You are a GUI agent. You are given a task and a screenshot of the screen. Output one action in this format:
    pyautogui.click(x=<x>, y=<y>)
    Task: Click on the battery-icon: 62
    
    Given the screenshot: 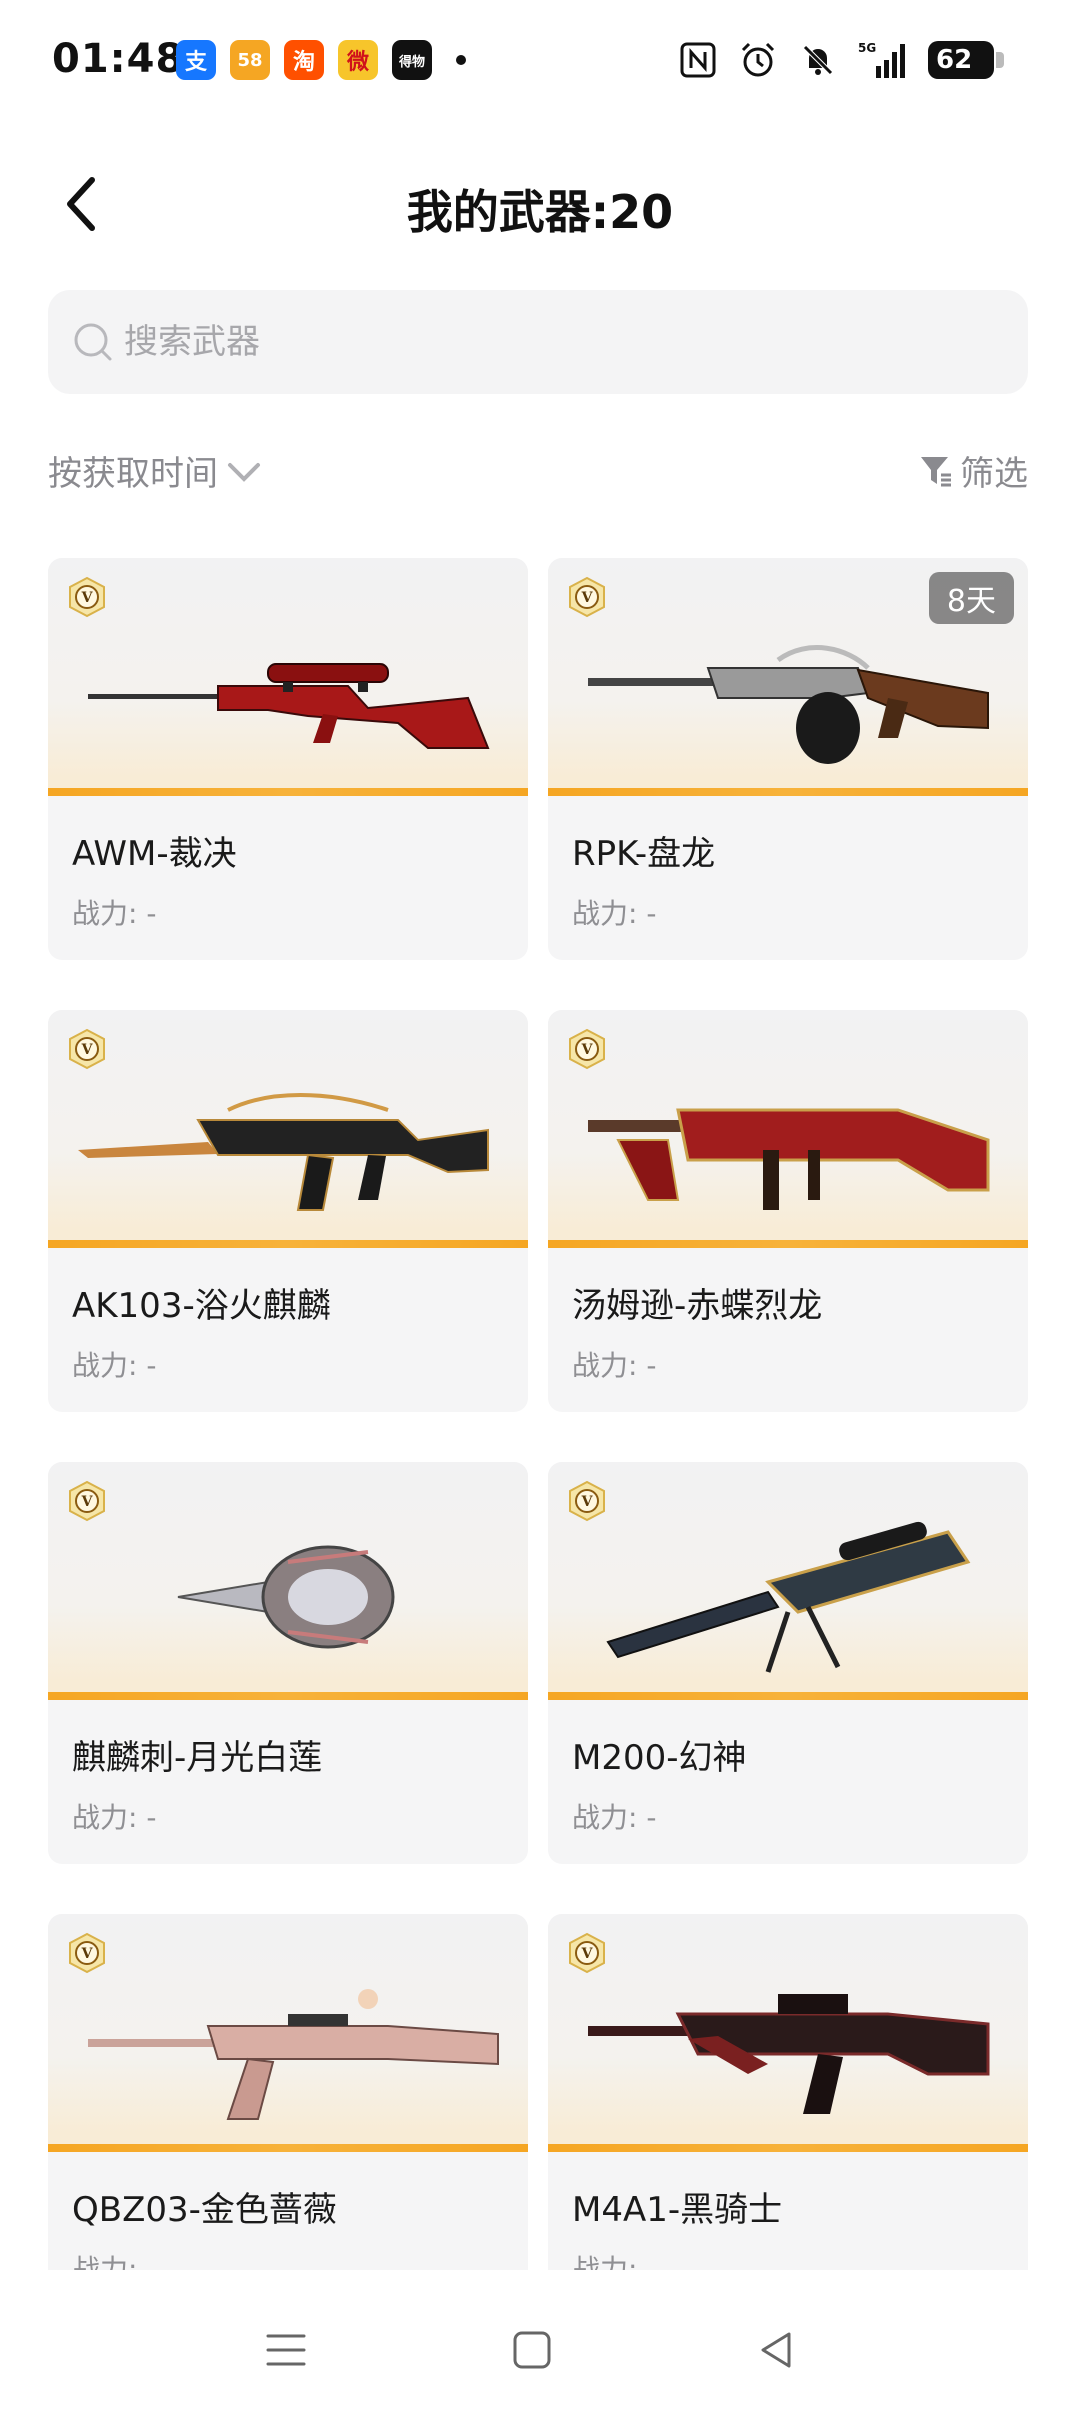 What is the action you would take?
    pyautogui.click(x=966, y=60)
    